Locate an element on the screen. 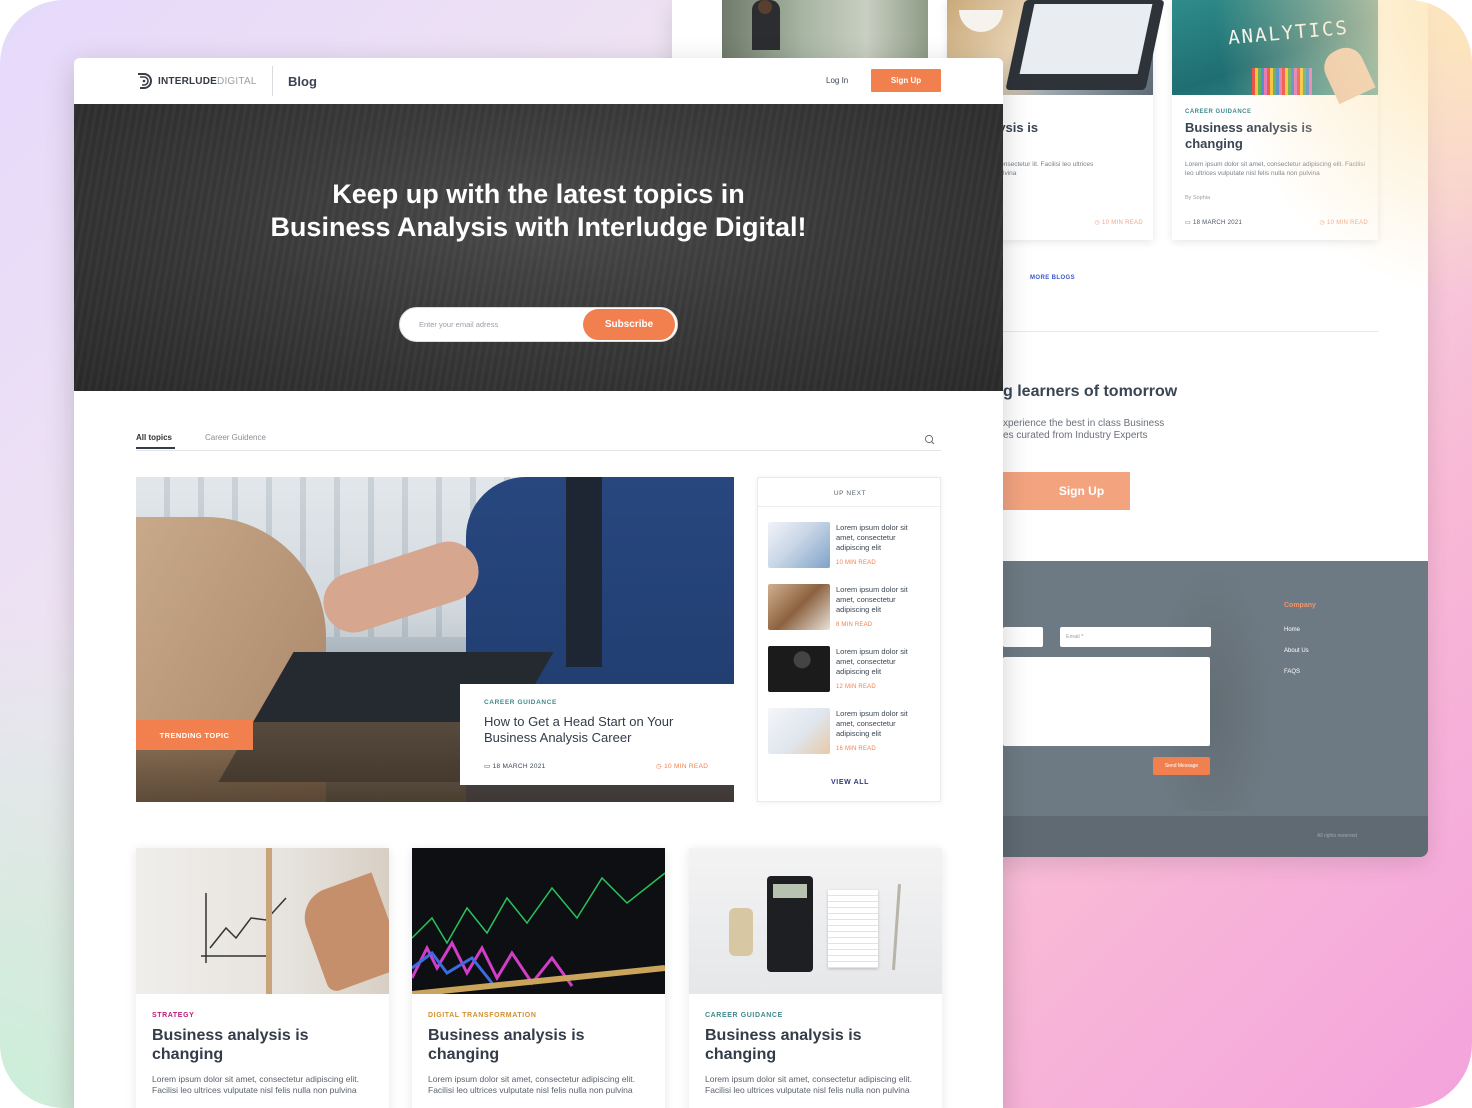 Image resolution: width=1472 pixels, height=1108 pixels. search-icon is located at coordinates (929, 438).